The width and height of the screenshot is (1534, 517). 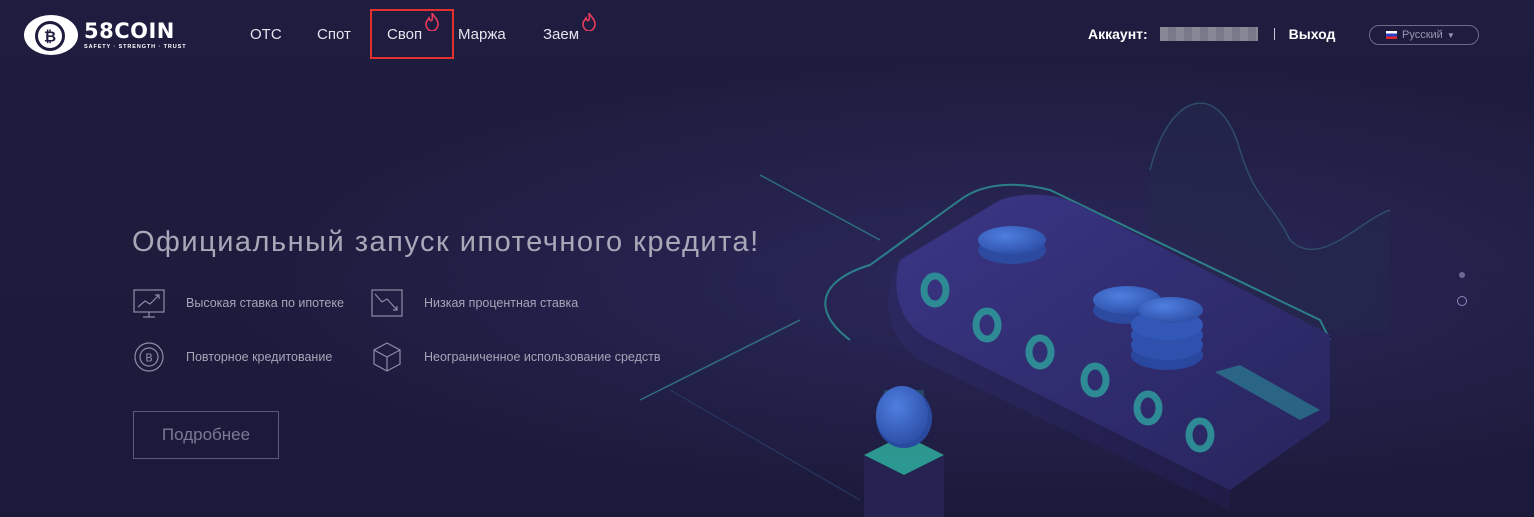 I want to click on feature-item: Низкая процентная ставка, so click(x=474, y=303).